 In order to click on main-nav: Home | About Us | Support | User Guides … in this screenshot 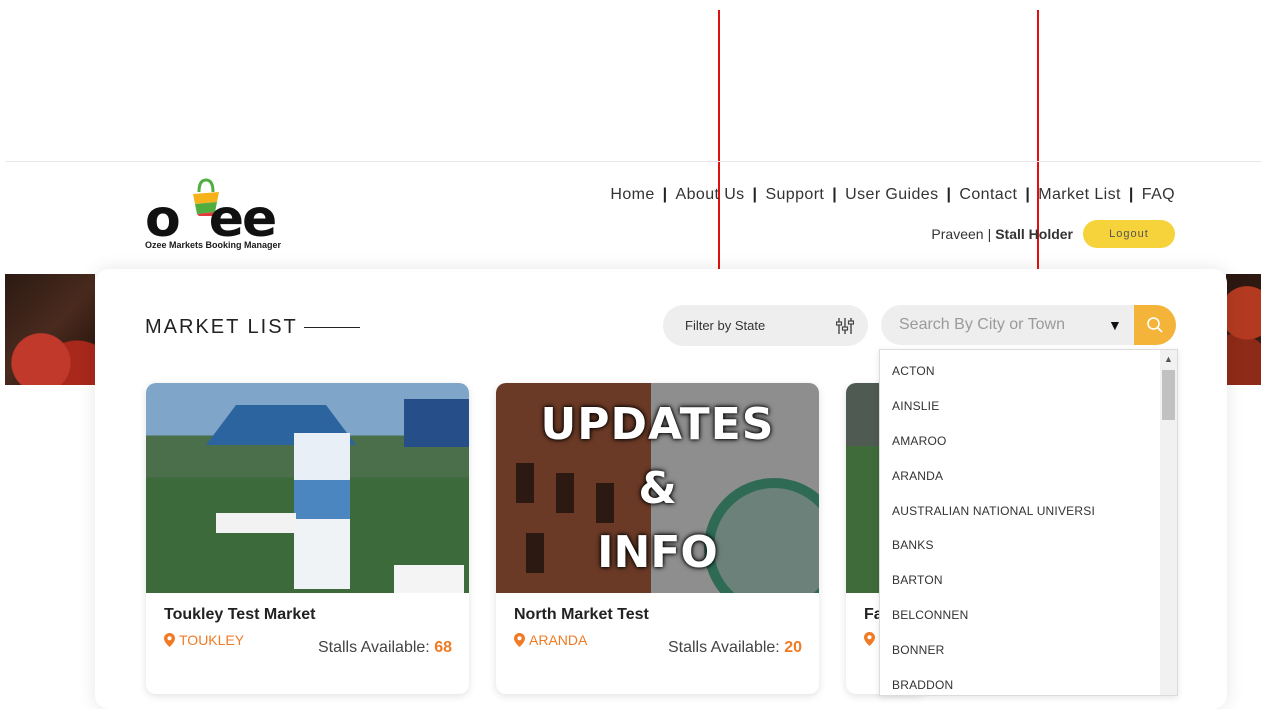, I will do `click(892, 195)`.